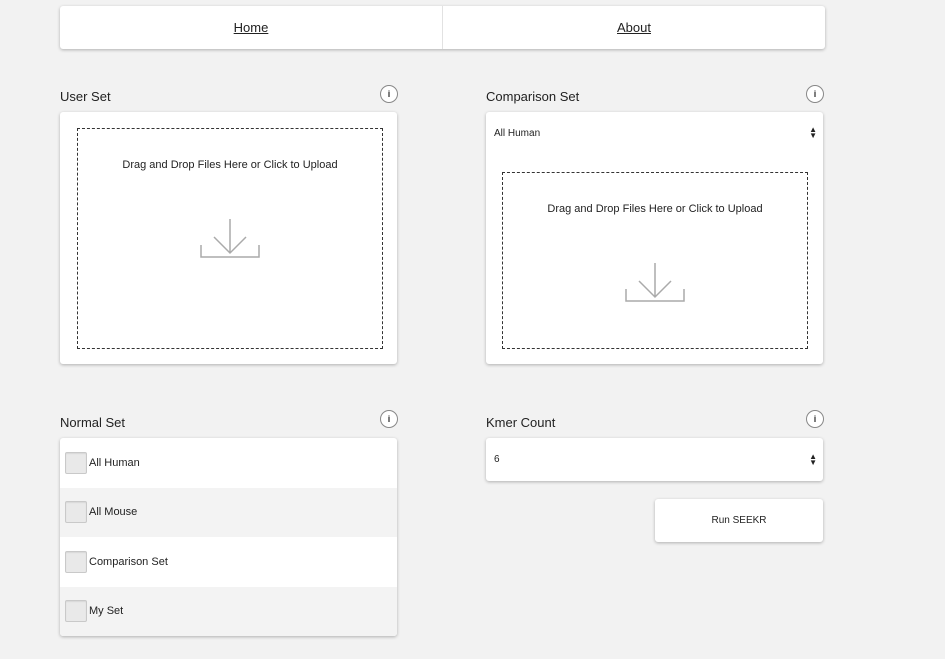  I want to click on user-set-label: User Set, so click(85, 96).